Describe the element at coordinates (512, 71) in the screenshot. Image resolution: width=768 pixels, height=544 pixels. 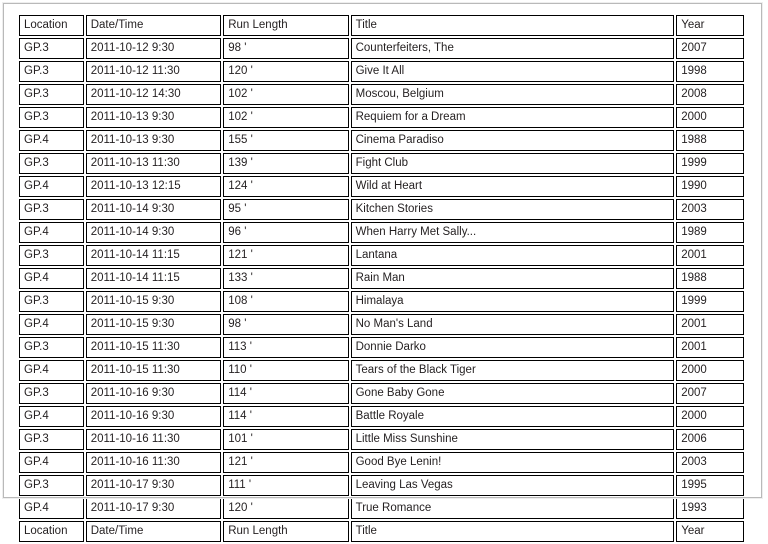
I see `cell-title: Give It All` at that location.